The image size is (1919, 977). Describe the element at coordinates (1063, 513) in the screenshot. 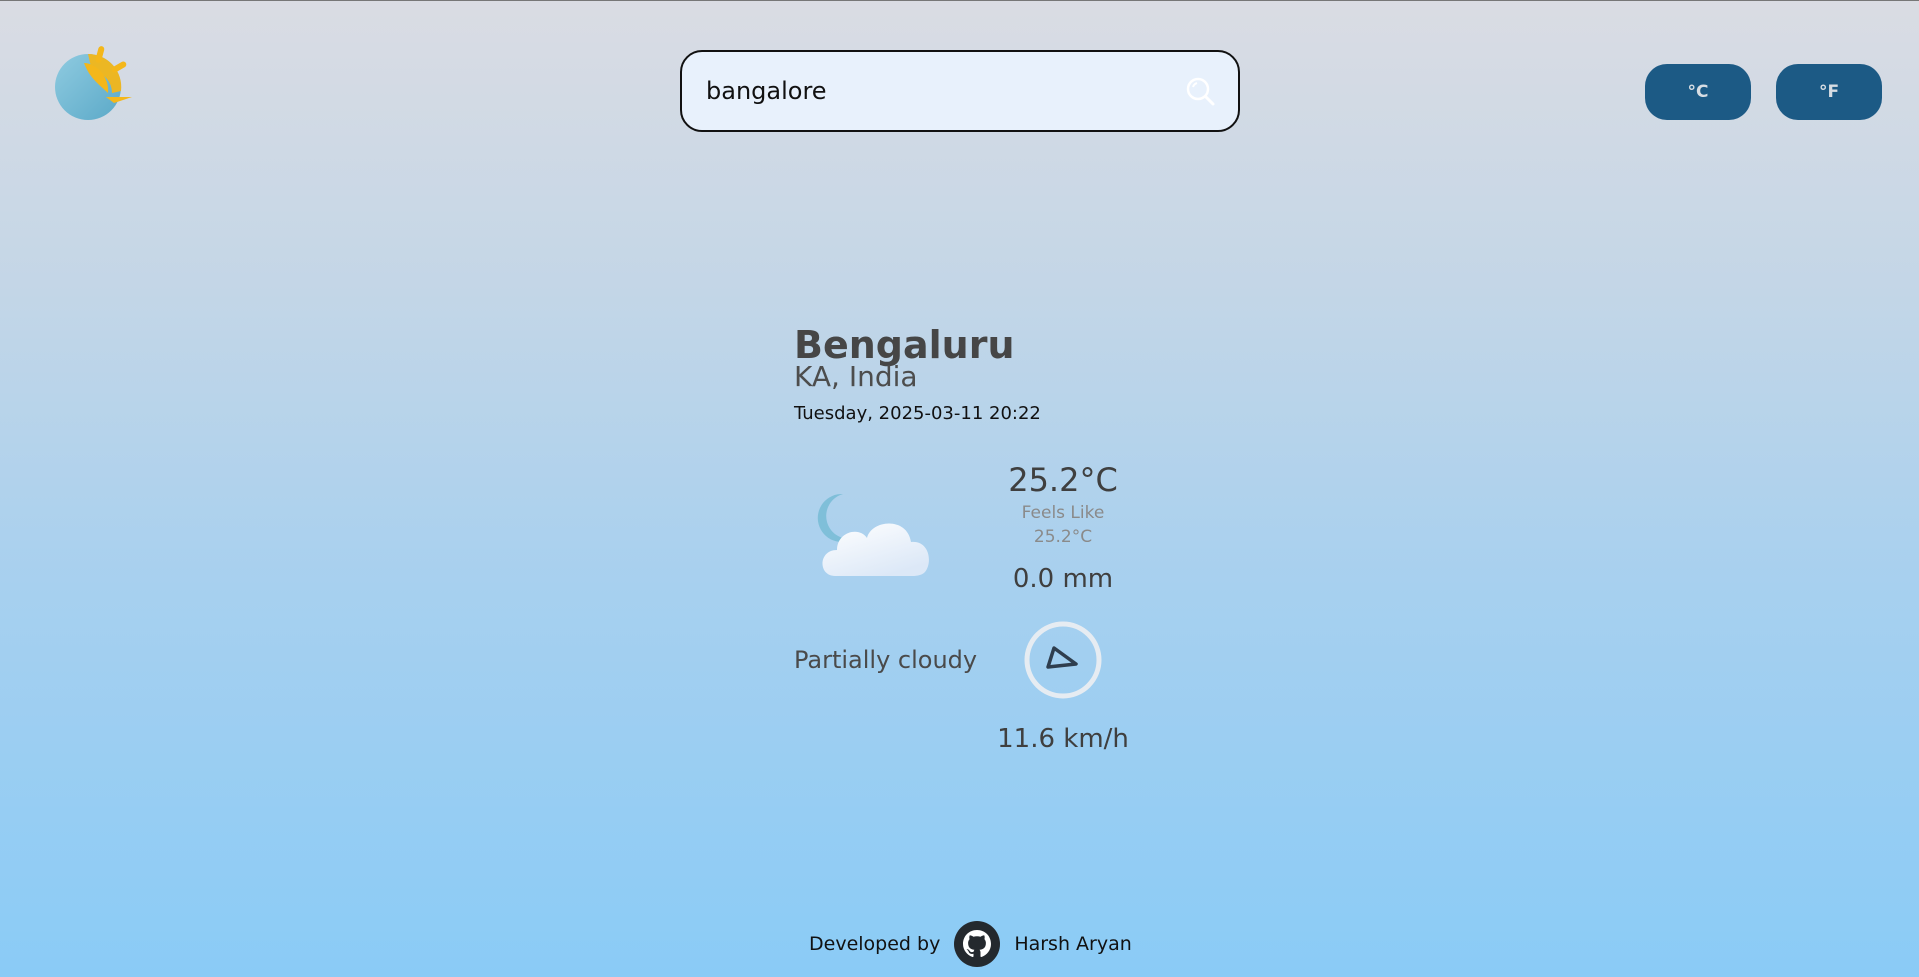

I see `feels-like-label: Feels Like` at that location.